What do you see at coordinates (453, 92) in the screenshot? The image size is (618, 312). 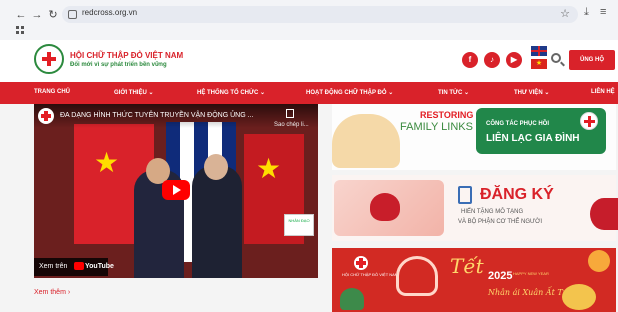 I see `menu-item-news: TIN TỨC ⌄` at bounding box center [453, 92].